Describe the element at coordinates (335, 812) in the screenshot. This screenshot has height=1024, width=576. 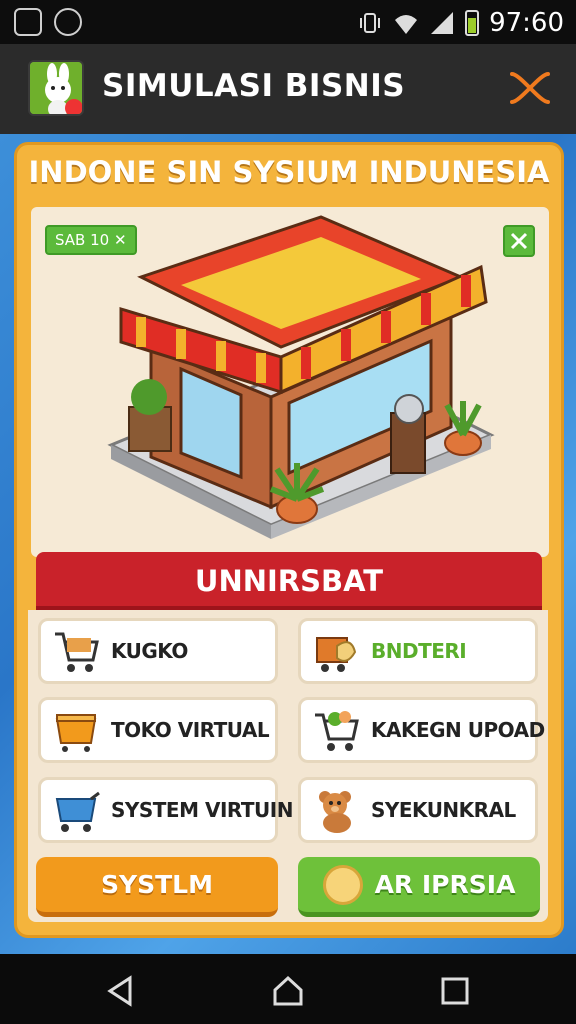
I see `bear-icon` at that location.